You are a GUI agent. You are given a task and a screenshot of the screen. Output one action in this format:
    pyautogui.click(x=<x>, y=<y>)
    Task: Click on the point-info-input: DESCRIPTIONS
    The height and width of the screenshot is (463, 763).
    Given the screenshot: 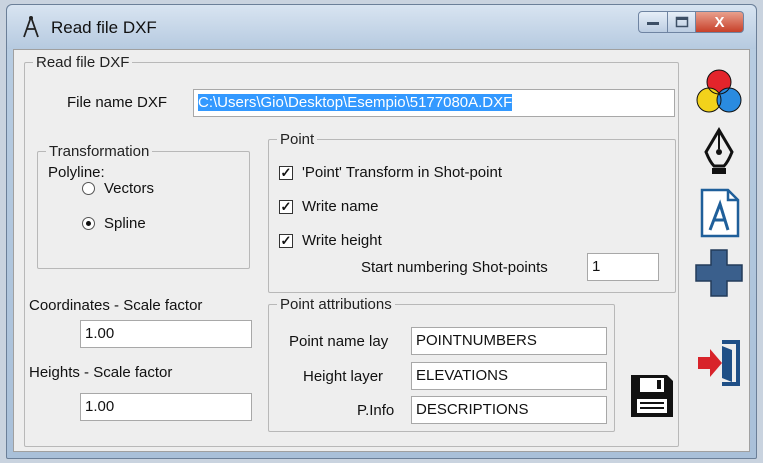 What is the action you would take?
    pyautogui.click(x=509, y=410)
    